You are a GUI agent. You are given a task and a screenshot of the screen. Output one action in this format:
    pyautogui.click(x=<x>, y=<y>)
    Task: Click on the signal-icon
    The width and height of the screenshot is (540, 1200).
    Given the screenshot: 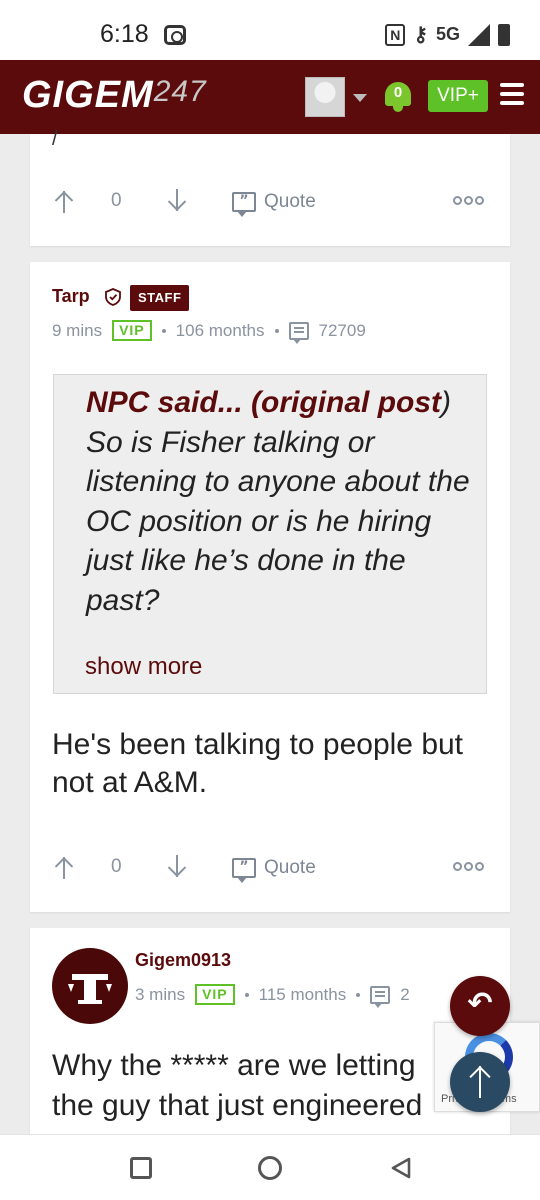 What is the action you would take?
    pyautogui.click(x=479, y=34)
    